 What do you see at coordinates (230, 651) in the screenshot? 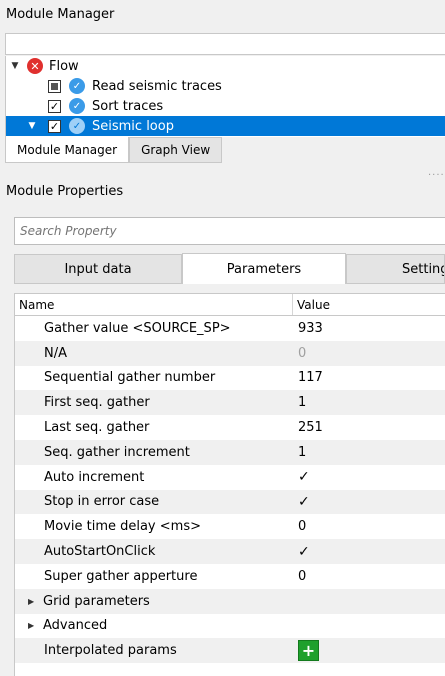
I see `property-row: Interpolated params +` at bounding box center [230, 651].